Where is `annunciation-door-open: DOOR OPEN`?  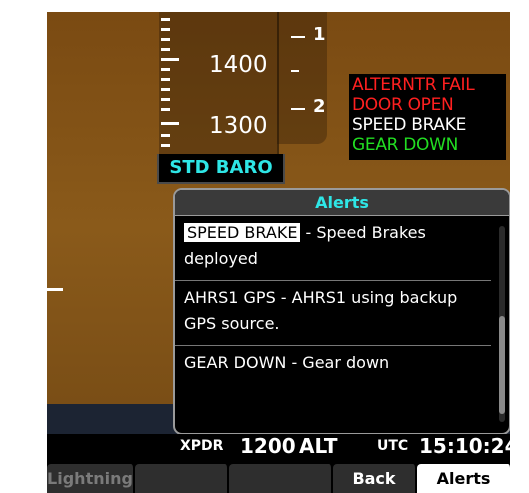 annunciation-door-open: DOOR OPEN is located at coordinates (403, 105).